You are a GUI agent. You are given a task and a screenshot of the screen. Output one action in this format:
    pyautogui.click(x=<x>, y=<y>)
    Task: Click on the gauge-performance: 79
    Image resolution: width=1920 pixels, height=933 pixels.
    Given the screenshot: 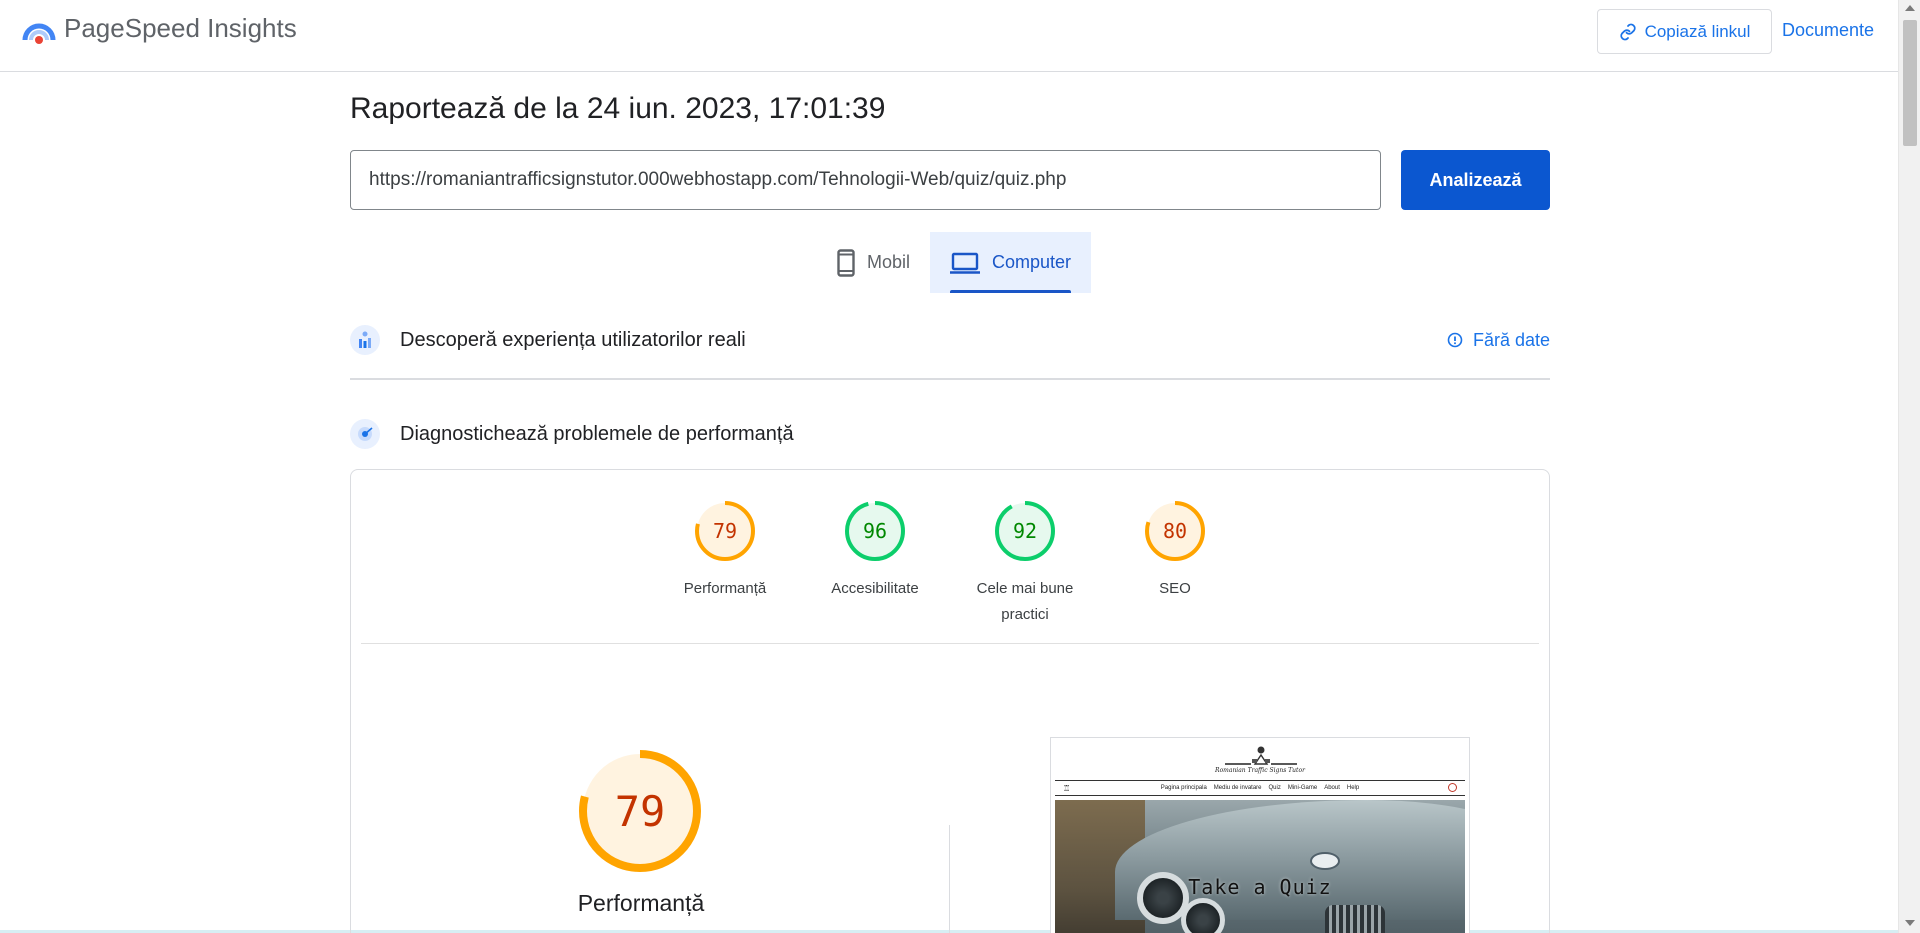 What is the action you would take?
    pyautogui.click(x=725, y=531)
    